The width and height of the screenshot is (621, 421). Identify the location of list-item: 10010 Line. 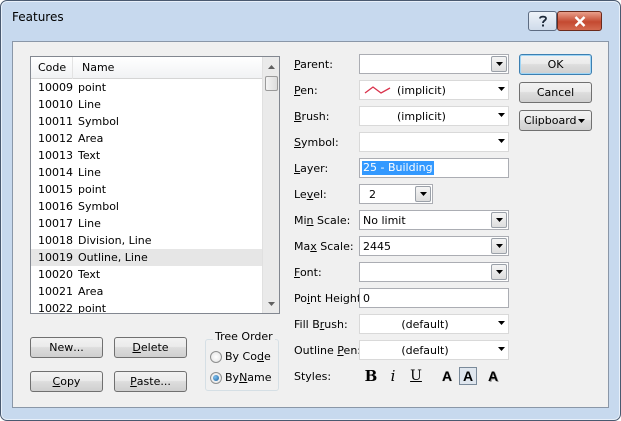
(146, 104).